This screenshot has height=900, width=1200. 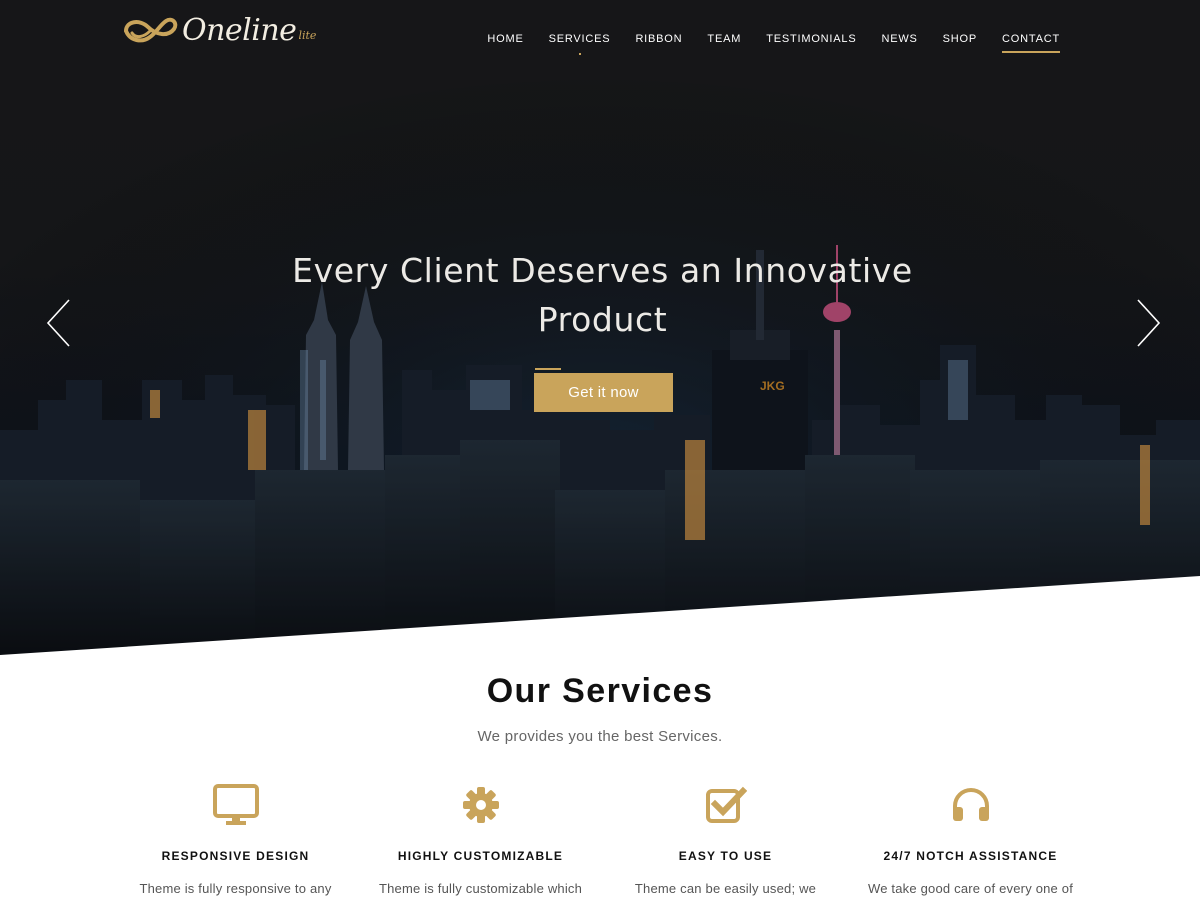 I want to click on service-description: We take good care of every one of, so click(x=970, y=888).